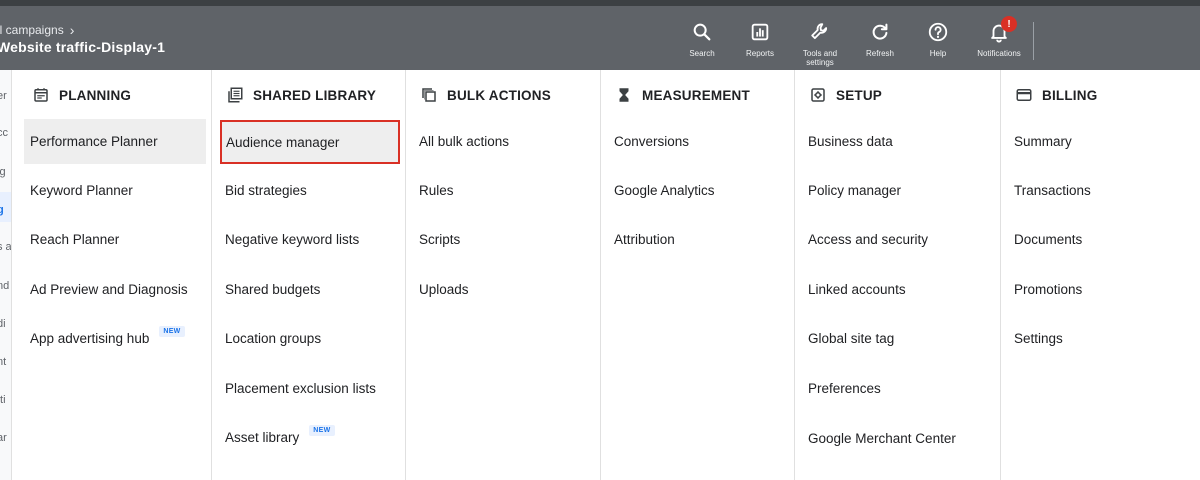  Describe the element at coordinates (441, 289) in the screenshot. I see `menu-item-uploads: Uploads` at that location.